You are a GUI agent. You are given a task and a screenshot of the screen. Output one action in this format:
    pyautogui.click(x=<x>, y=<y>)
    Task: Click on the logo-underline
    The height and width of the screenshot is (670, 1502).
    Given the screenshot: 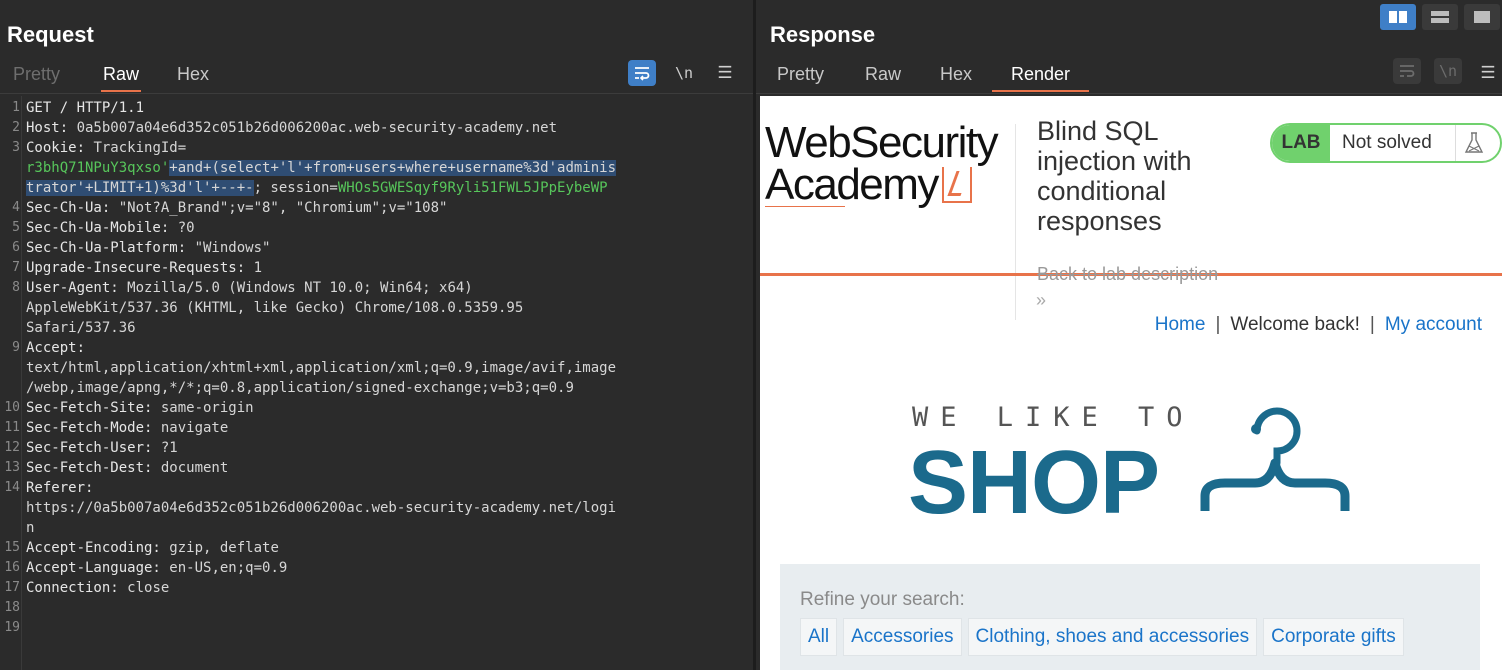 What is the action you would take?
    pyautogui.click(x=805, y=206)
    